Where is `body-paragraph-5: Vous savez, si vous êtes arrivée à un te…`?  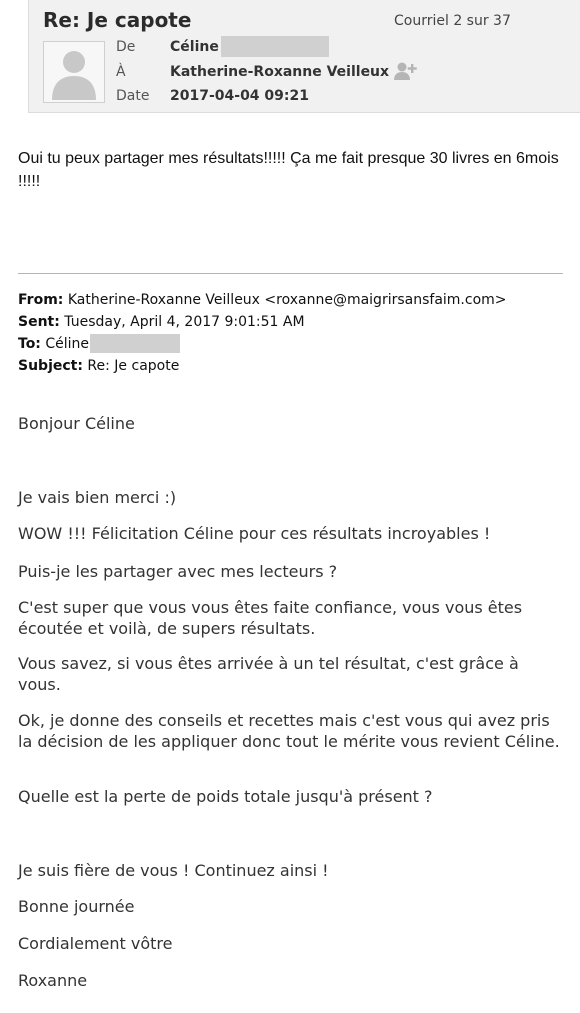
body-paragraph-5: Vous savez, si vous êtes arrivée à un te… is located at coordinates (268, 674).